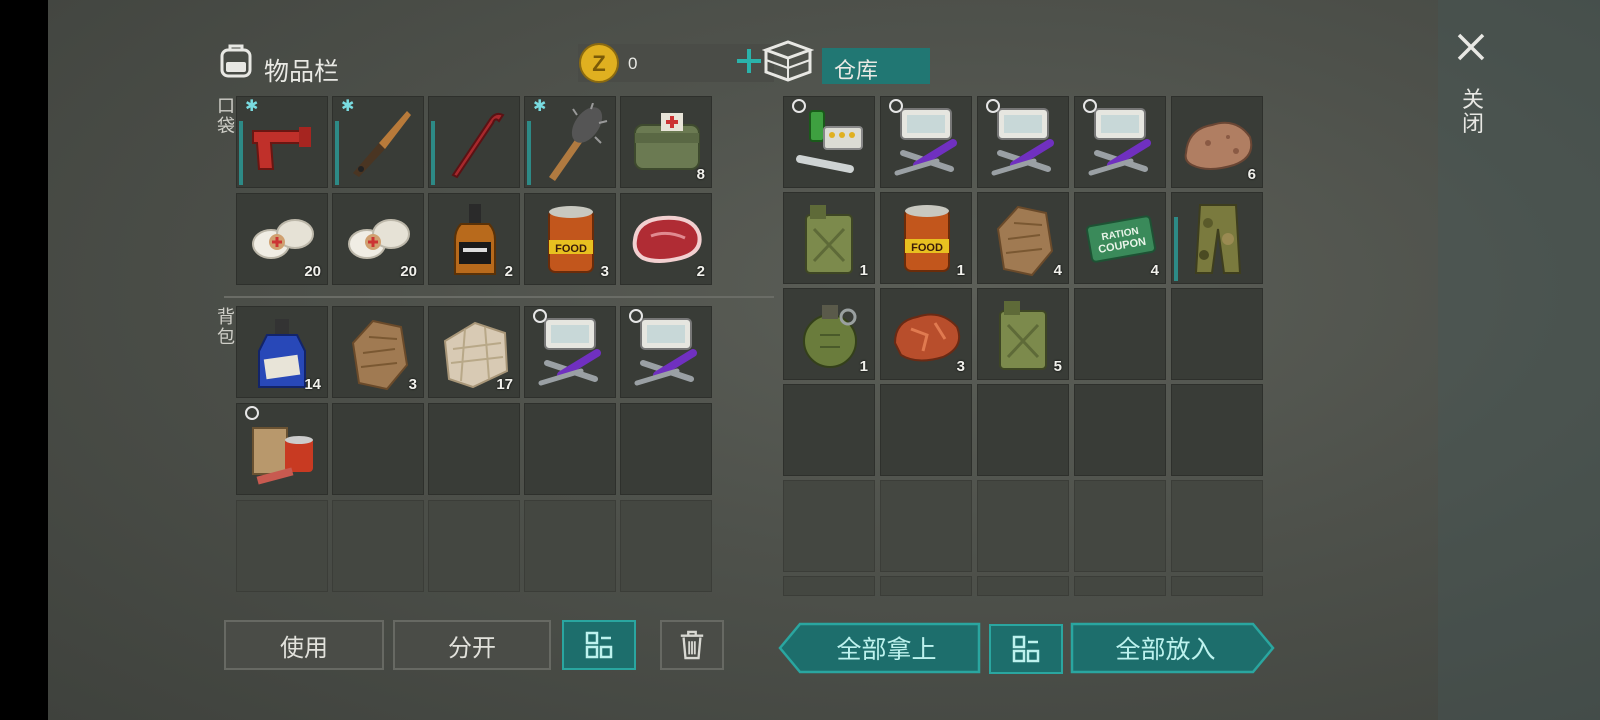 The height and width of the screenshot is (720, 1600). Describe the element at coordinates (474, 142) in the screenshot. I see `pocket-item-slot` at that location.